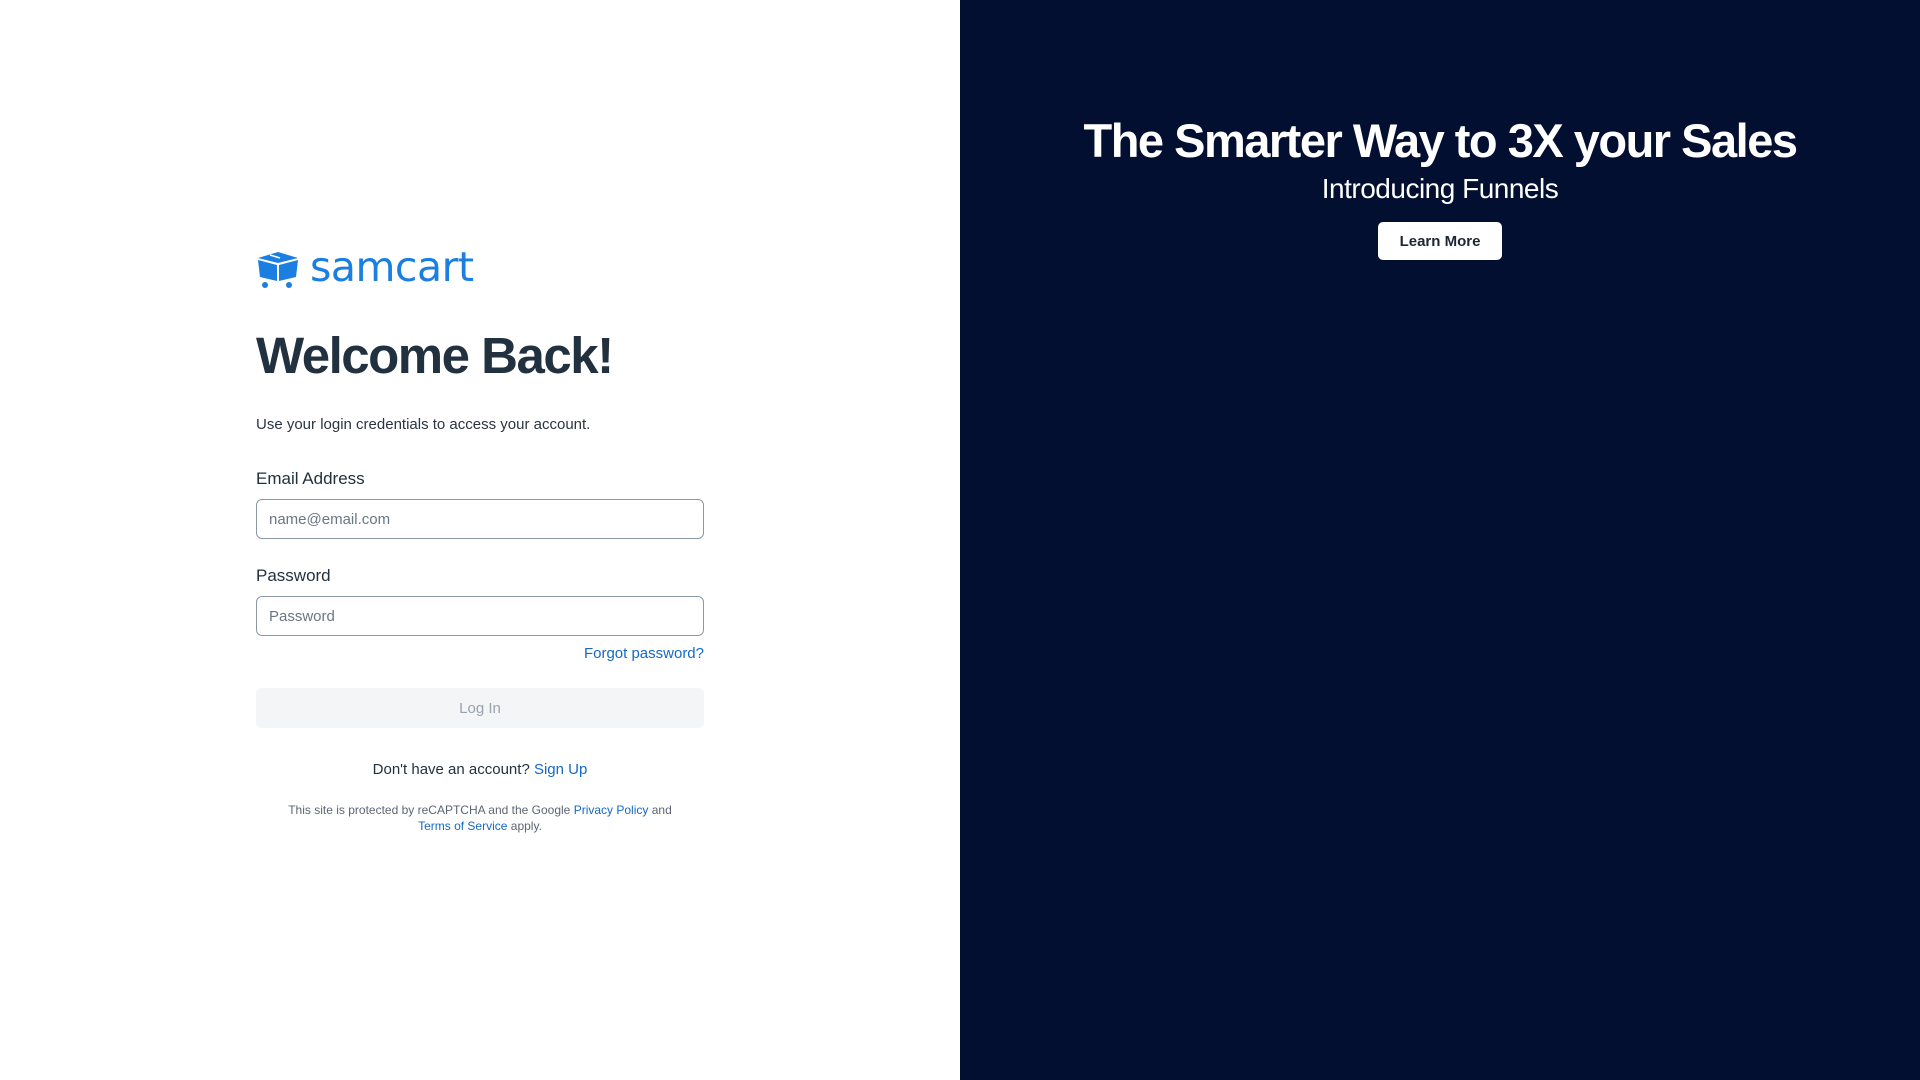  I want to click on recaptcha-and: and, so click(661, 810).